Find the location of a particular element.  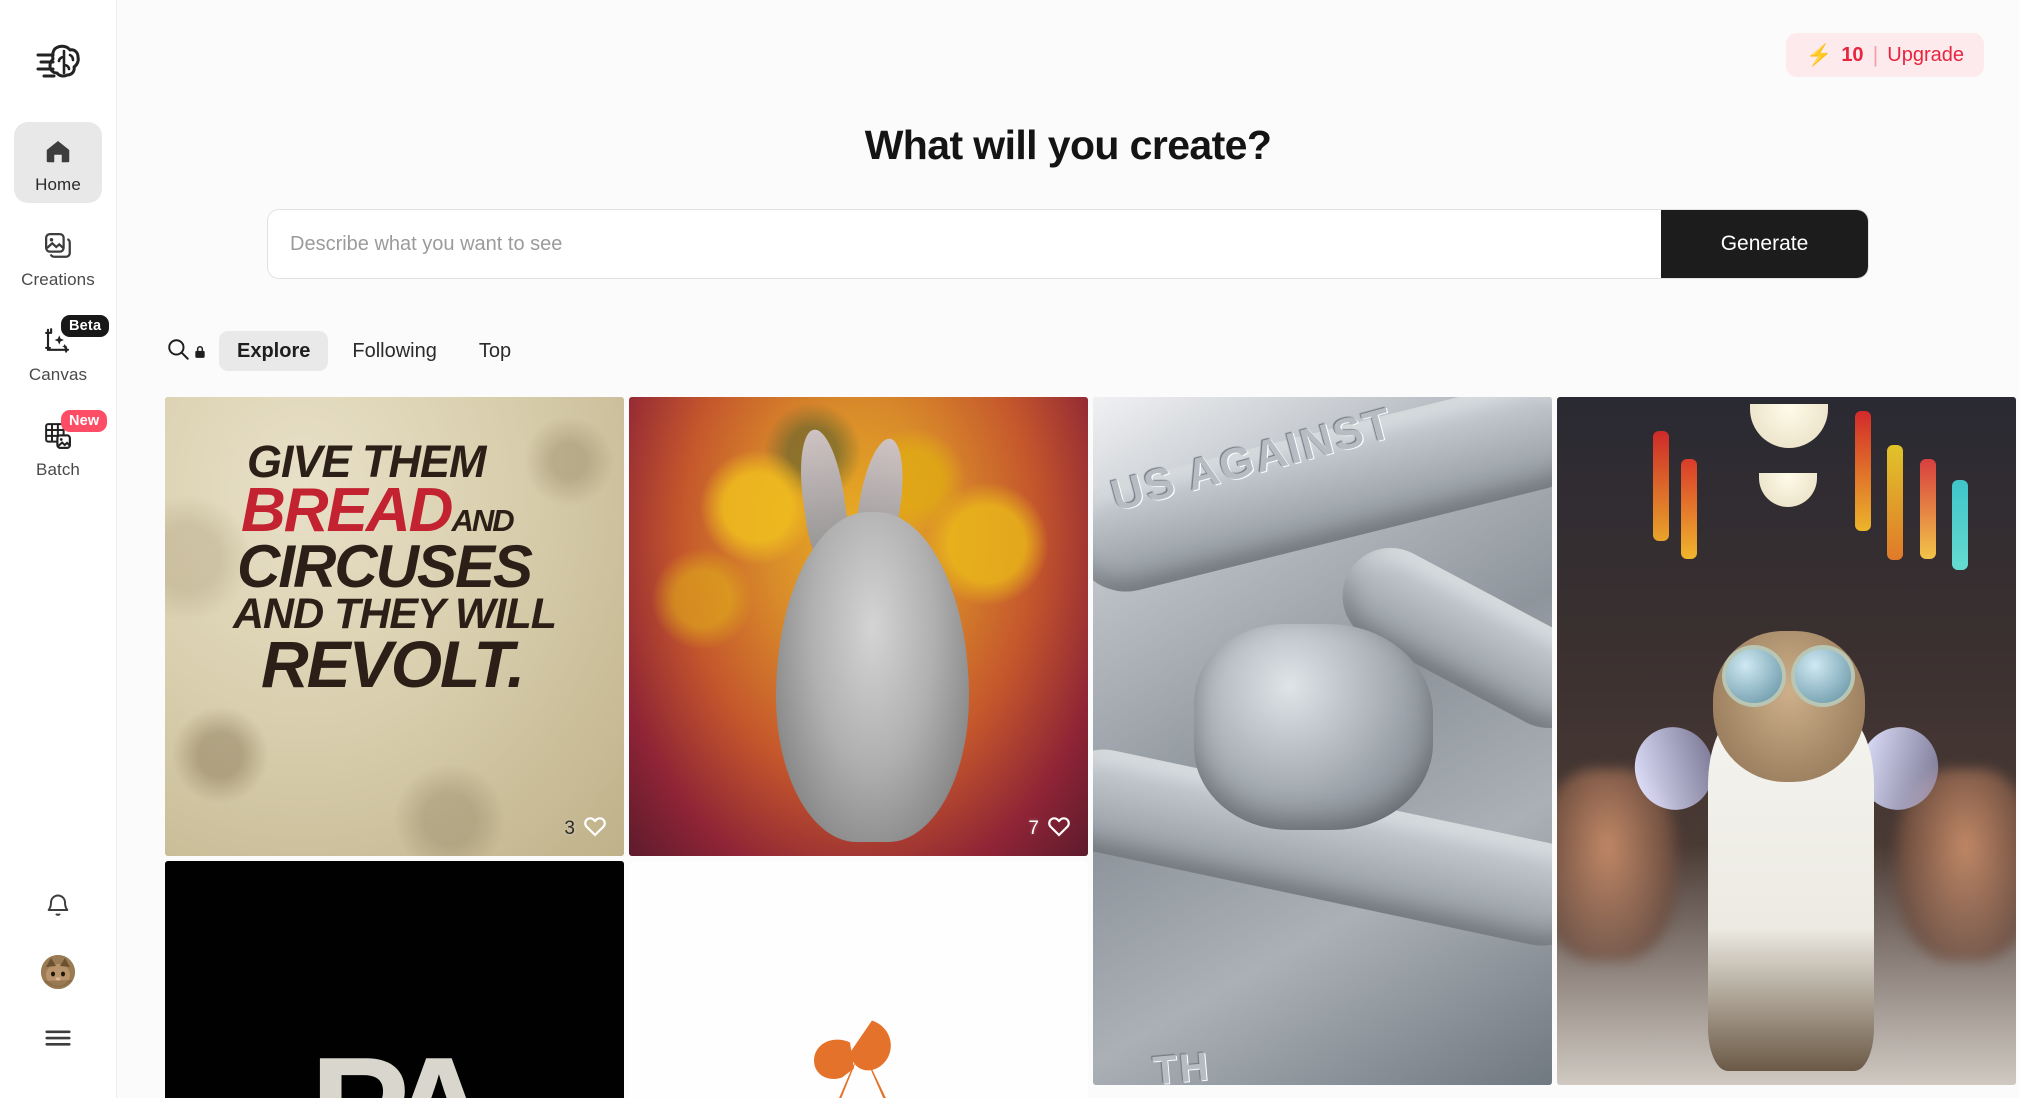

feed-column is located at coordinates (1786, 741).